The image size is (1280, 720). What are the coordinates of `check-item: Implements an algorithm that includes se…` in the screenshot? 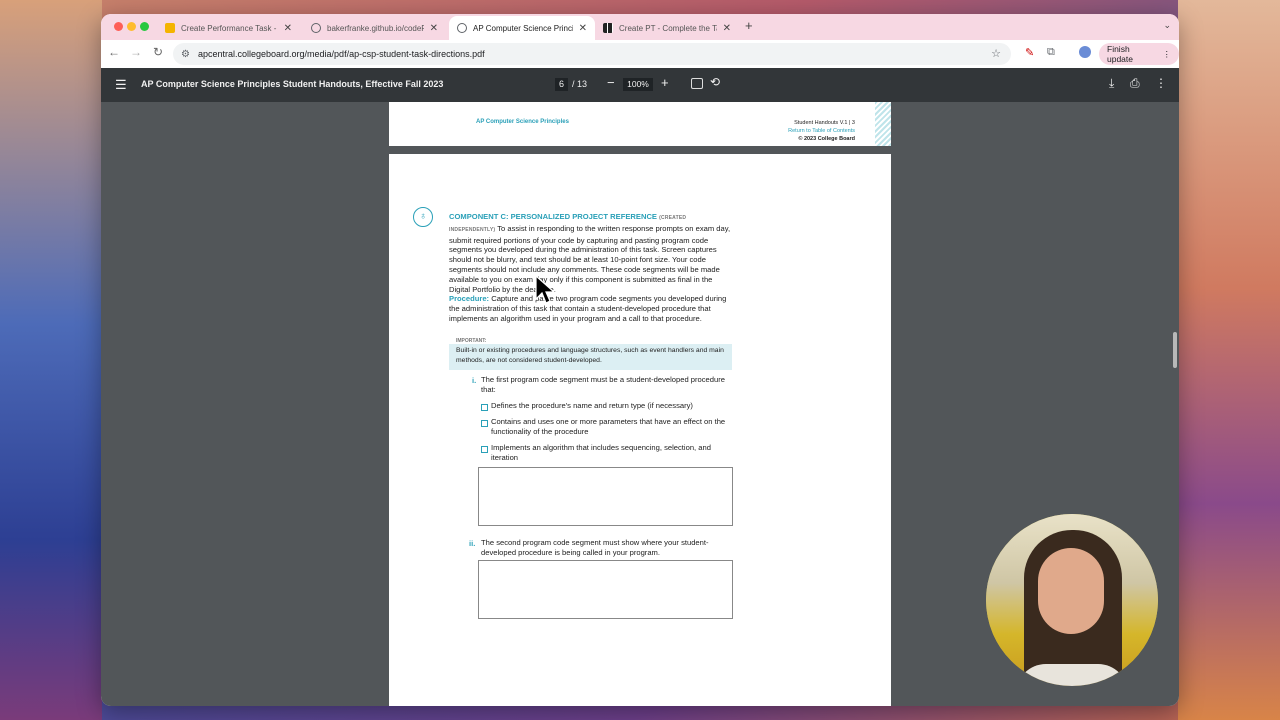 It's located at (601, 452).